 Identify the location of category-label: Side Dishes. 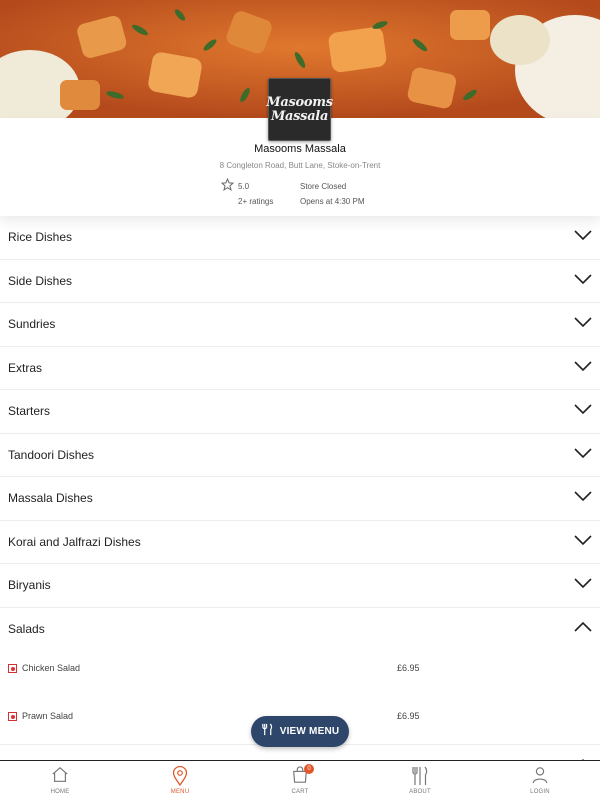
(40, 280).